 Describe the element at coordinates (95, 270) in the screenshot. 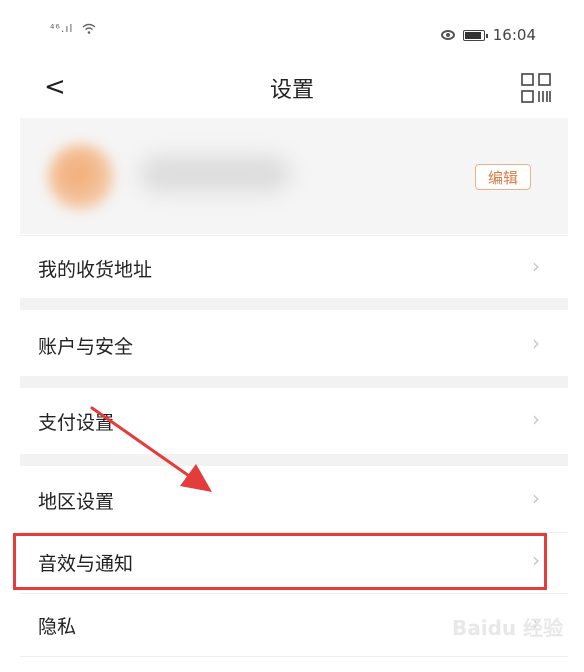

I see `menu-item-label: 我的收货地址` at that location.